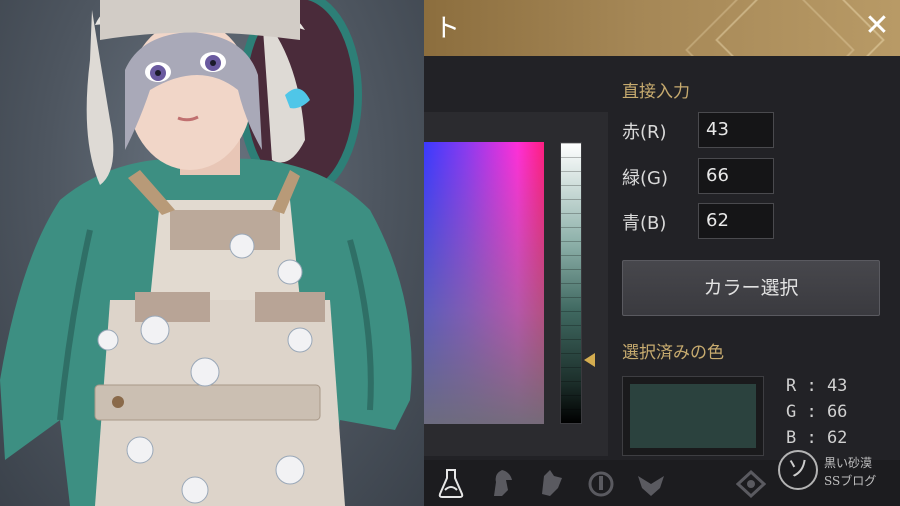  Describe the element at coordinates (736, 176) in the screenshot. I see `green-input: 66` at that location.